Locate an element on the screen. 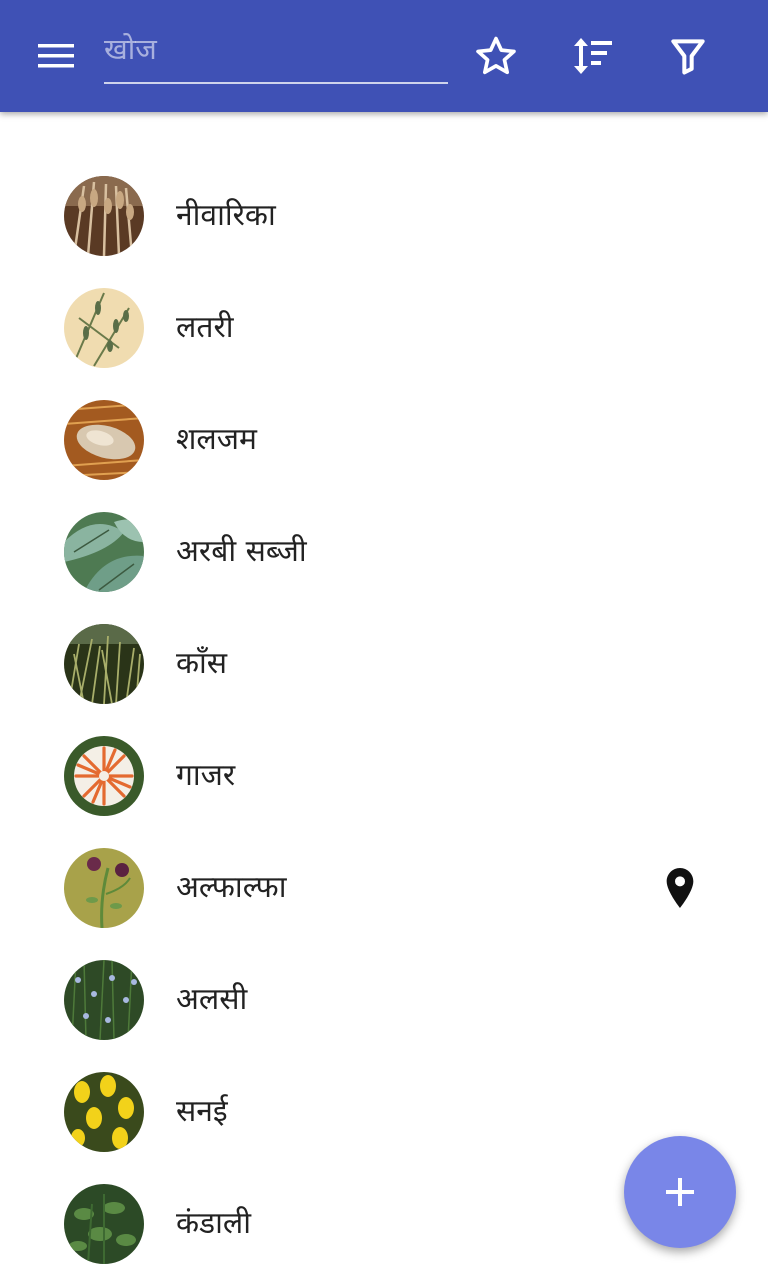  oat-thumbnail is located at coordinates (104, 216).